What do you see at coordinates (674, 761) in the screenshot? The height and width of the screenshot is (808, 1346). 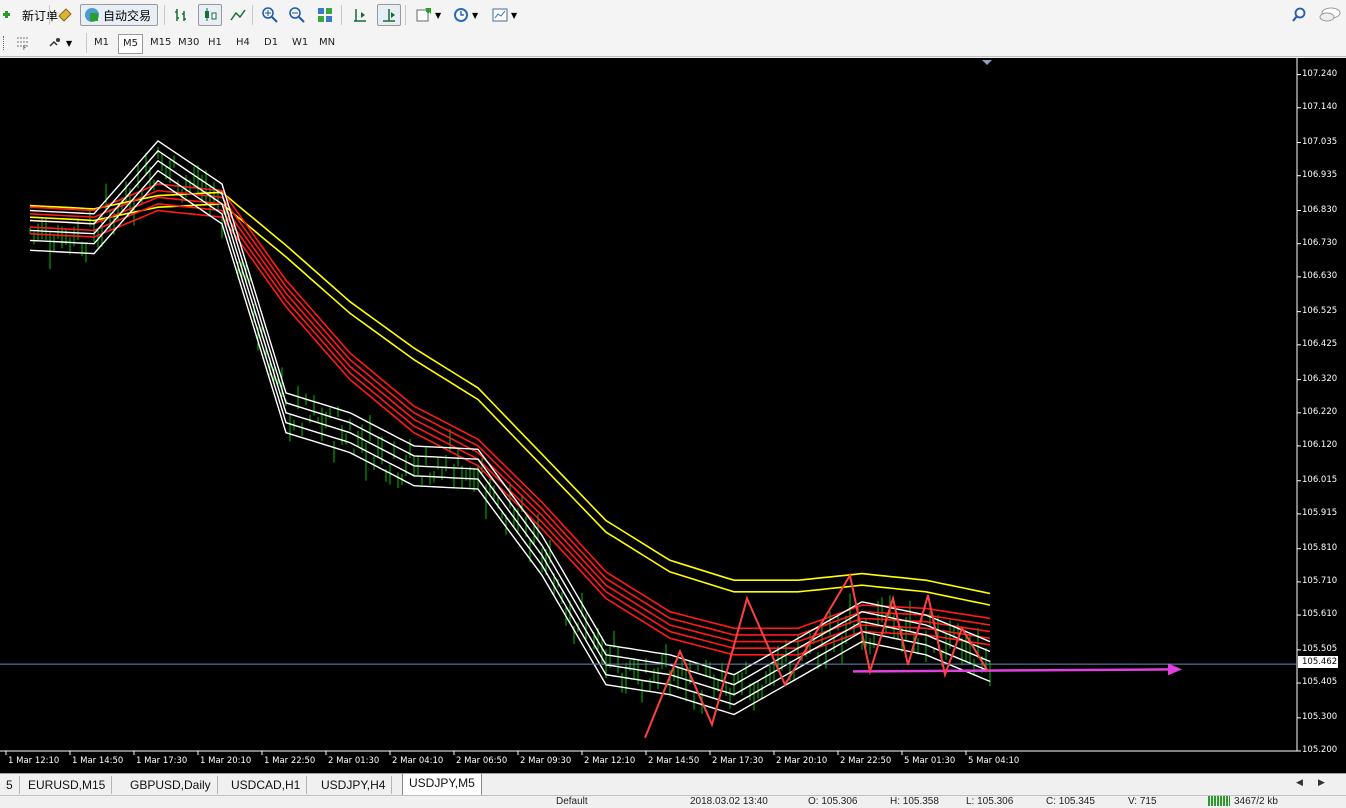 I see `time-label: 2 Mar 14:50` at bounding box center [674, 761].